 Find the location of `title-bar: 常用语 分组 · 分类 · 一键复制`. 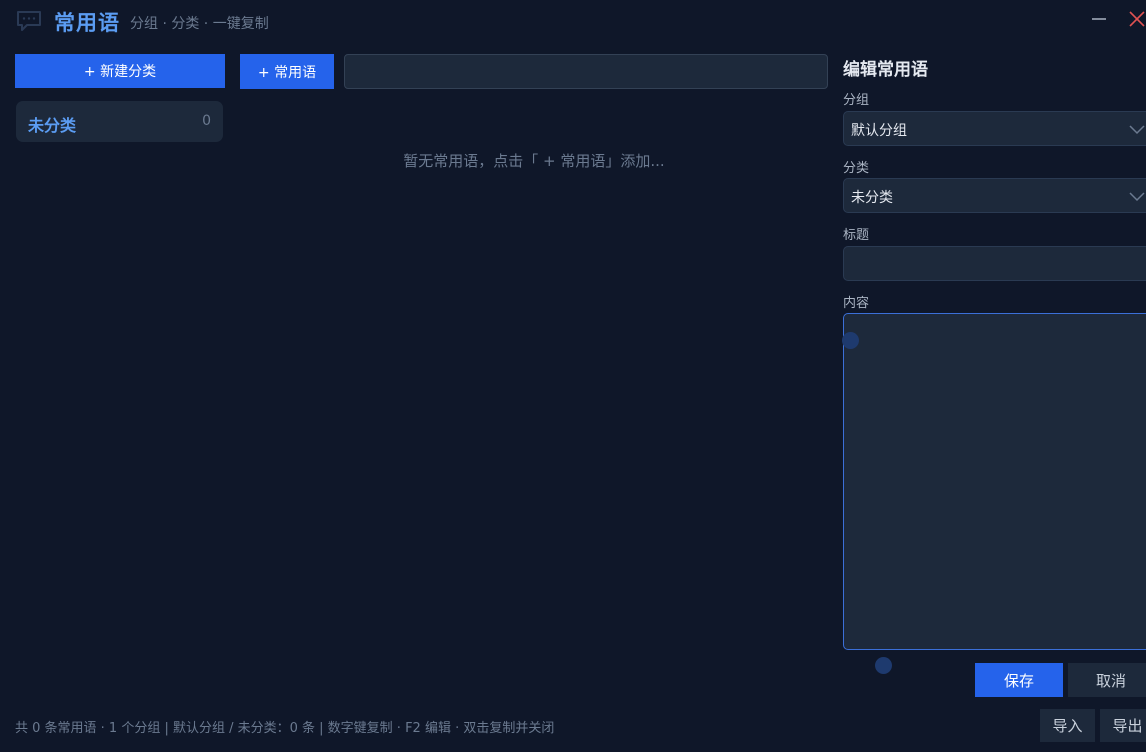

title-bar: 常用语 分组 · 分类 · 一键复制 is located at coordinates (573, 22).